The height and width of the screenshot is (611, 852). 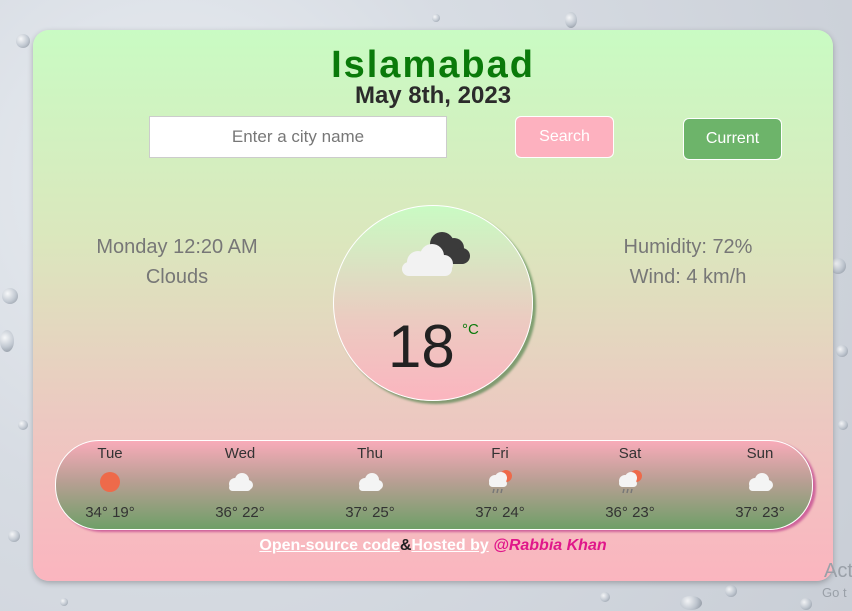 I want to click on forecast-strip: Tue 34° 19° Wed 36° 22° Thu 37° 25° Fri, so click(x=434, y=485).